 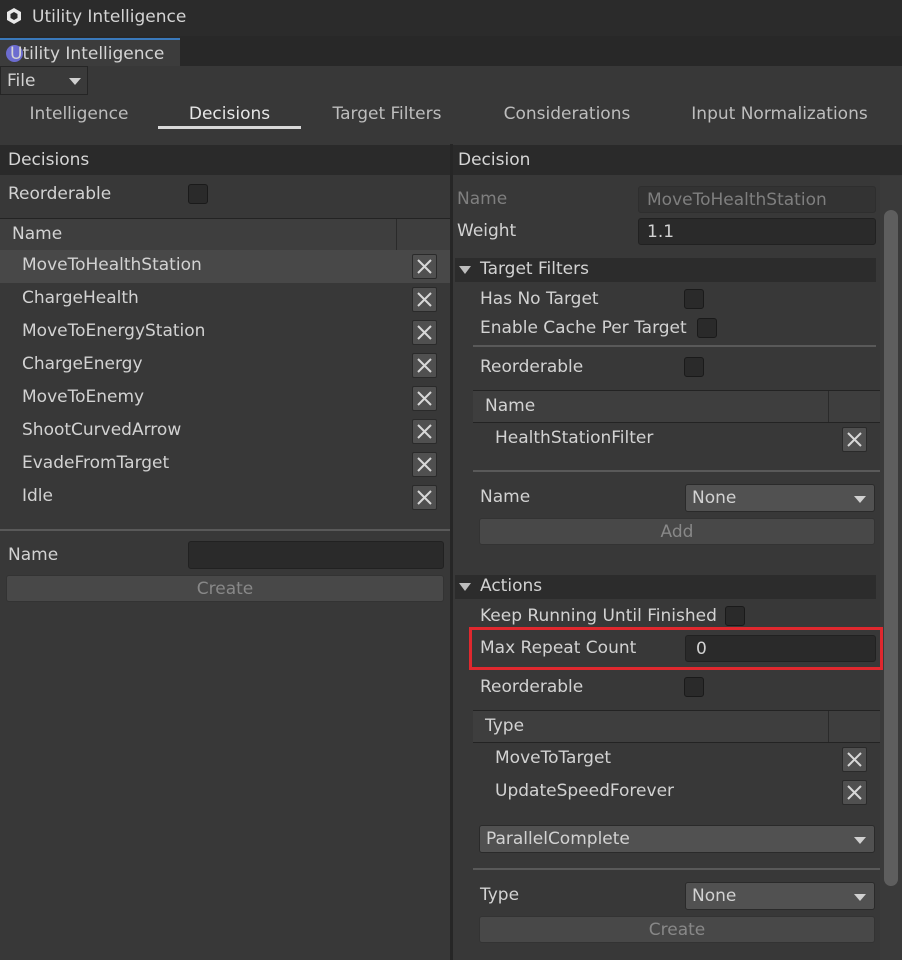 I want to click on filter-name-dropdown-value: None, so click(x=714, y=498).